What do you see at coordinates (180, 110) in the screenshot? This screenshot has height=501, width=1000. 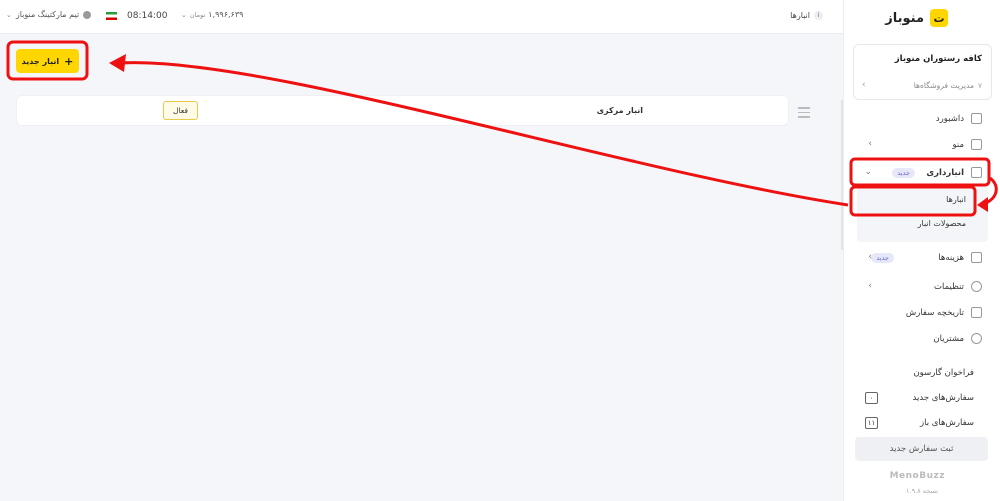 I see `status-badge: فعال` at bounding box center [180, 110].